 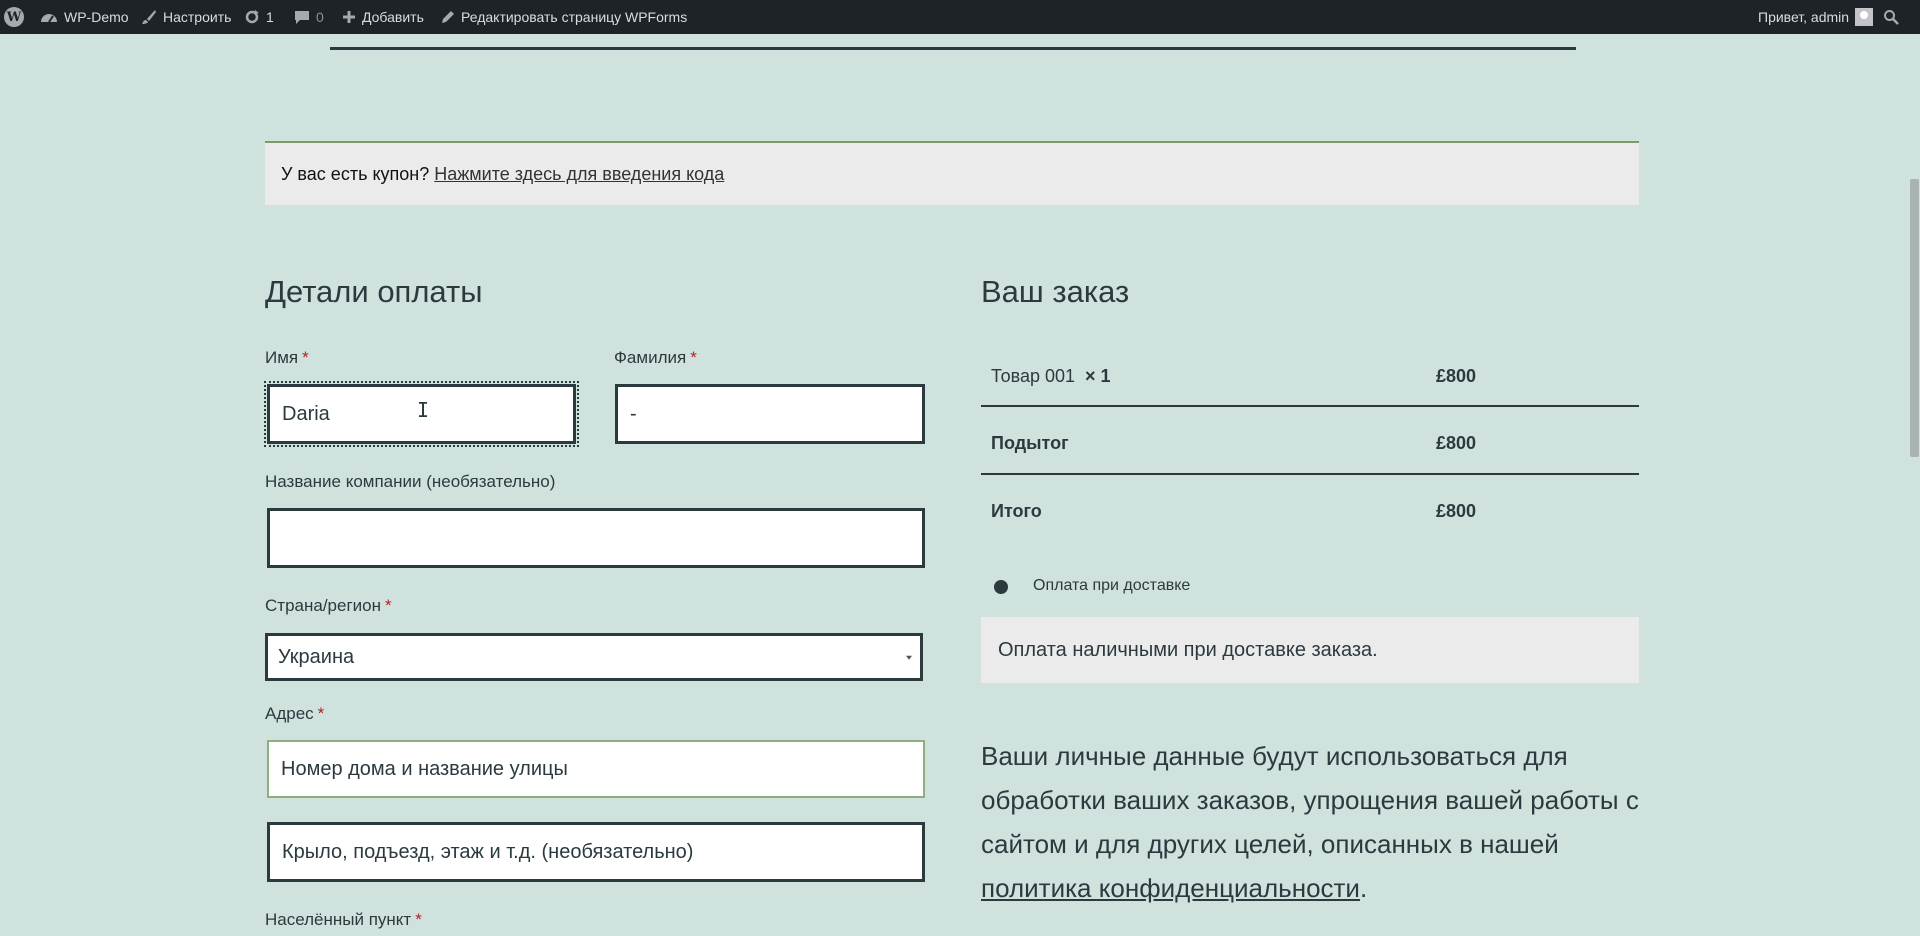 I want to click on first-name-value: Daria, so click(x=306, y=413).